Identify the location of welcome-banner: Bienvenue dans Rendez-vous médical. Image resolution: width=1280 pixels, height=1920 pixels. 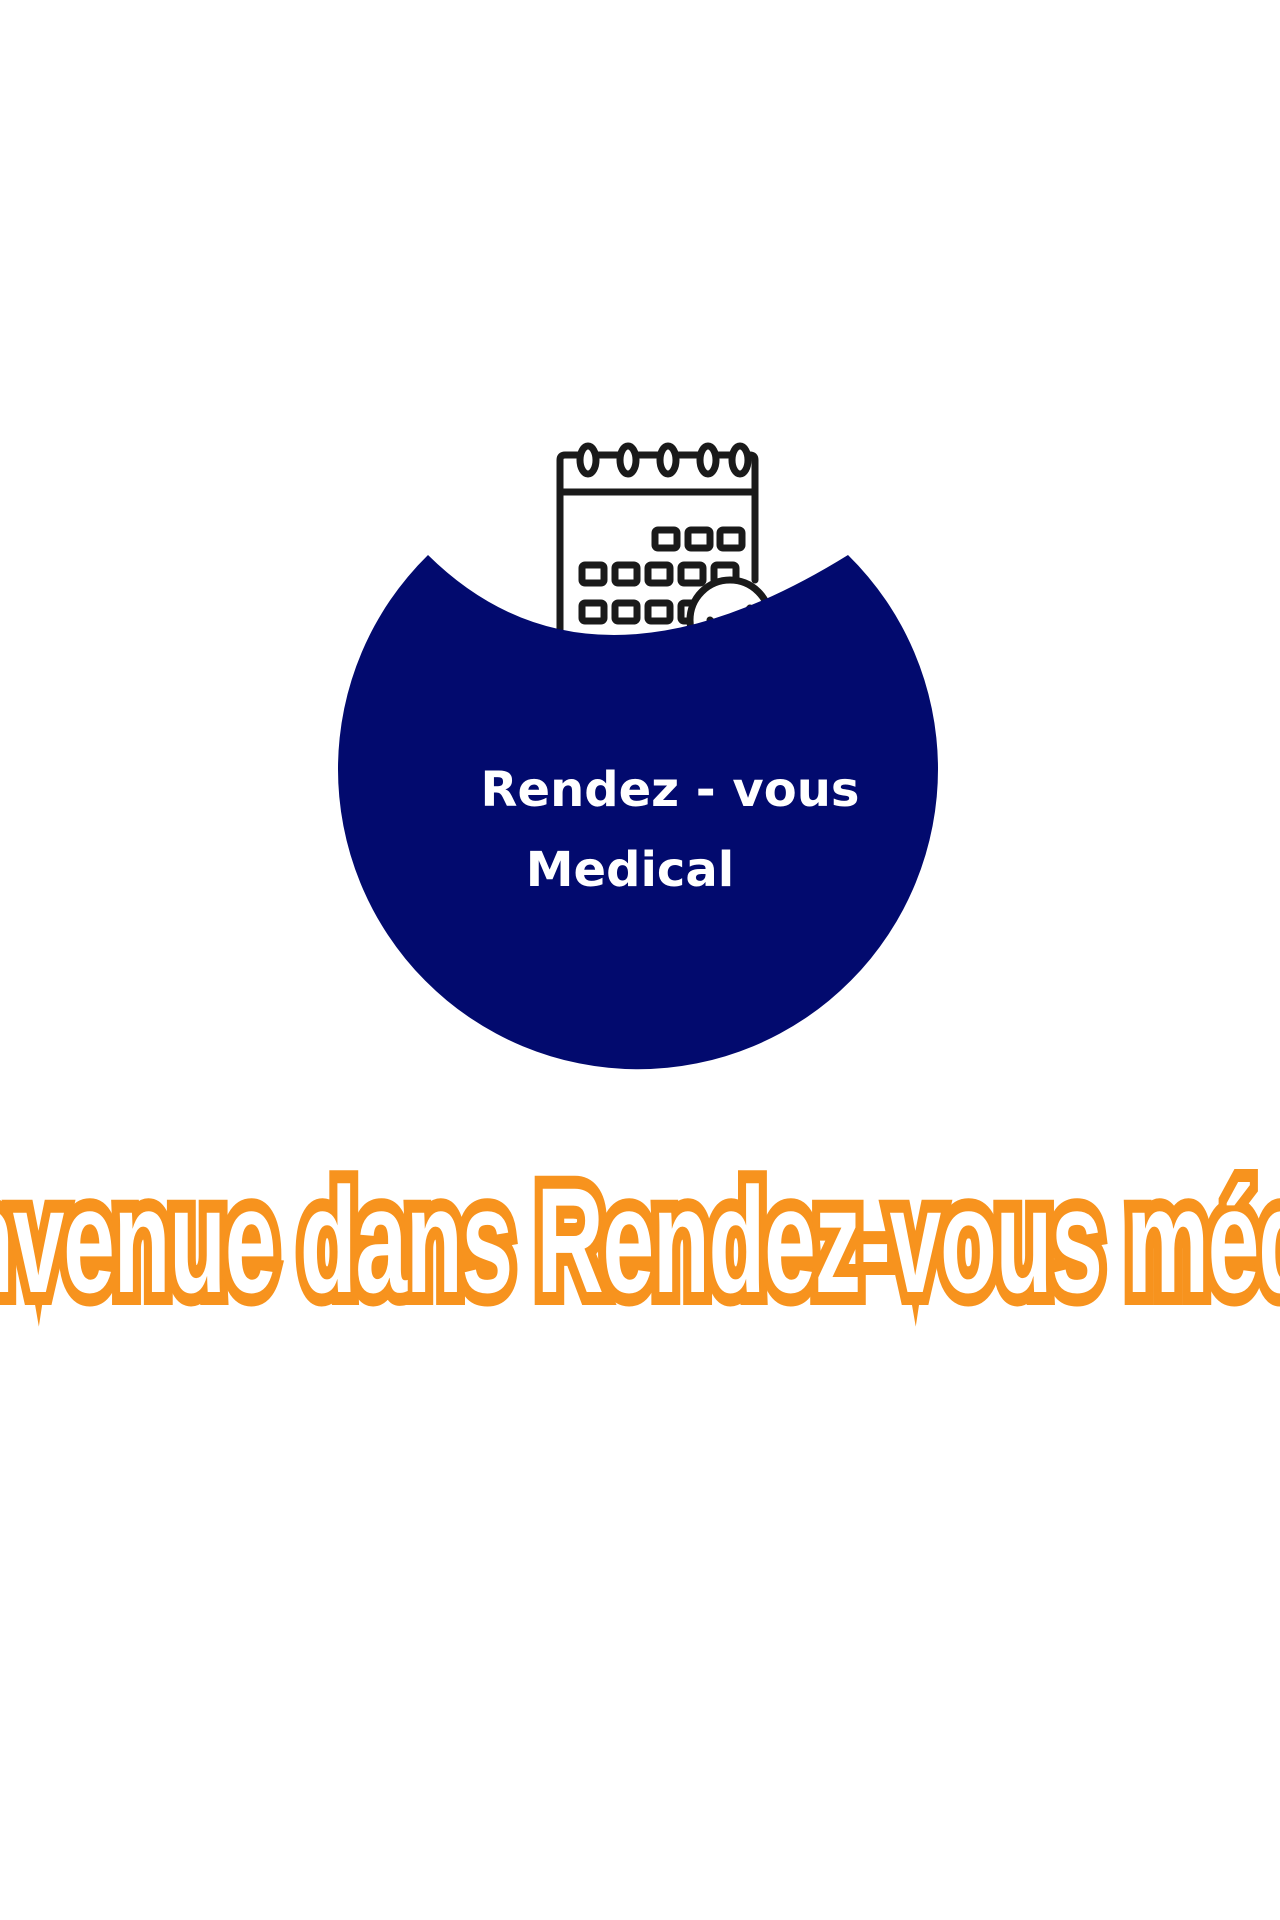
(640, 1240).